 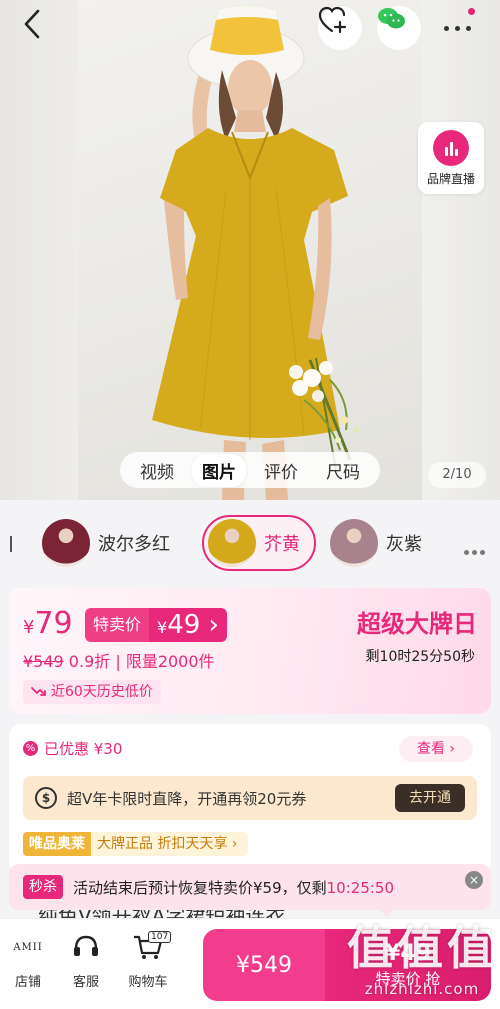 I want to click on wechat-icon, so click(x=391, y=18).